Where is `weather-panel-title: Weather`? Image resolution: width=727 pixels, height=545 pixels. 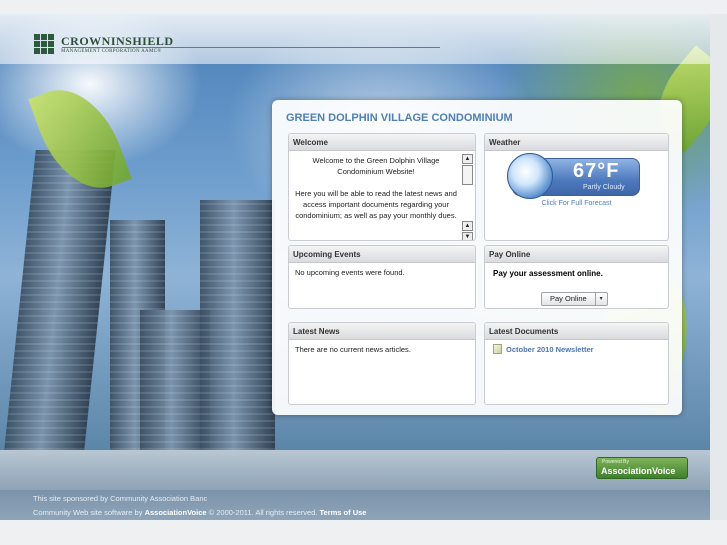
weather-panel-title: Weather is located at coordinates (576, 142).